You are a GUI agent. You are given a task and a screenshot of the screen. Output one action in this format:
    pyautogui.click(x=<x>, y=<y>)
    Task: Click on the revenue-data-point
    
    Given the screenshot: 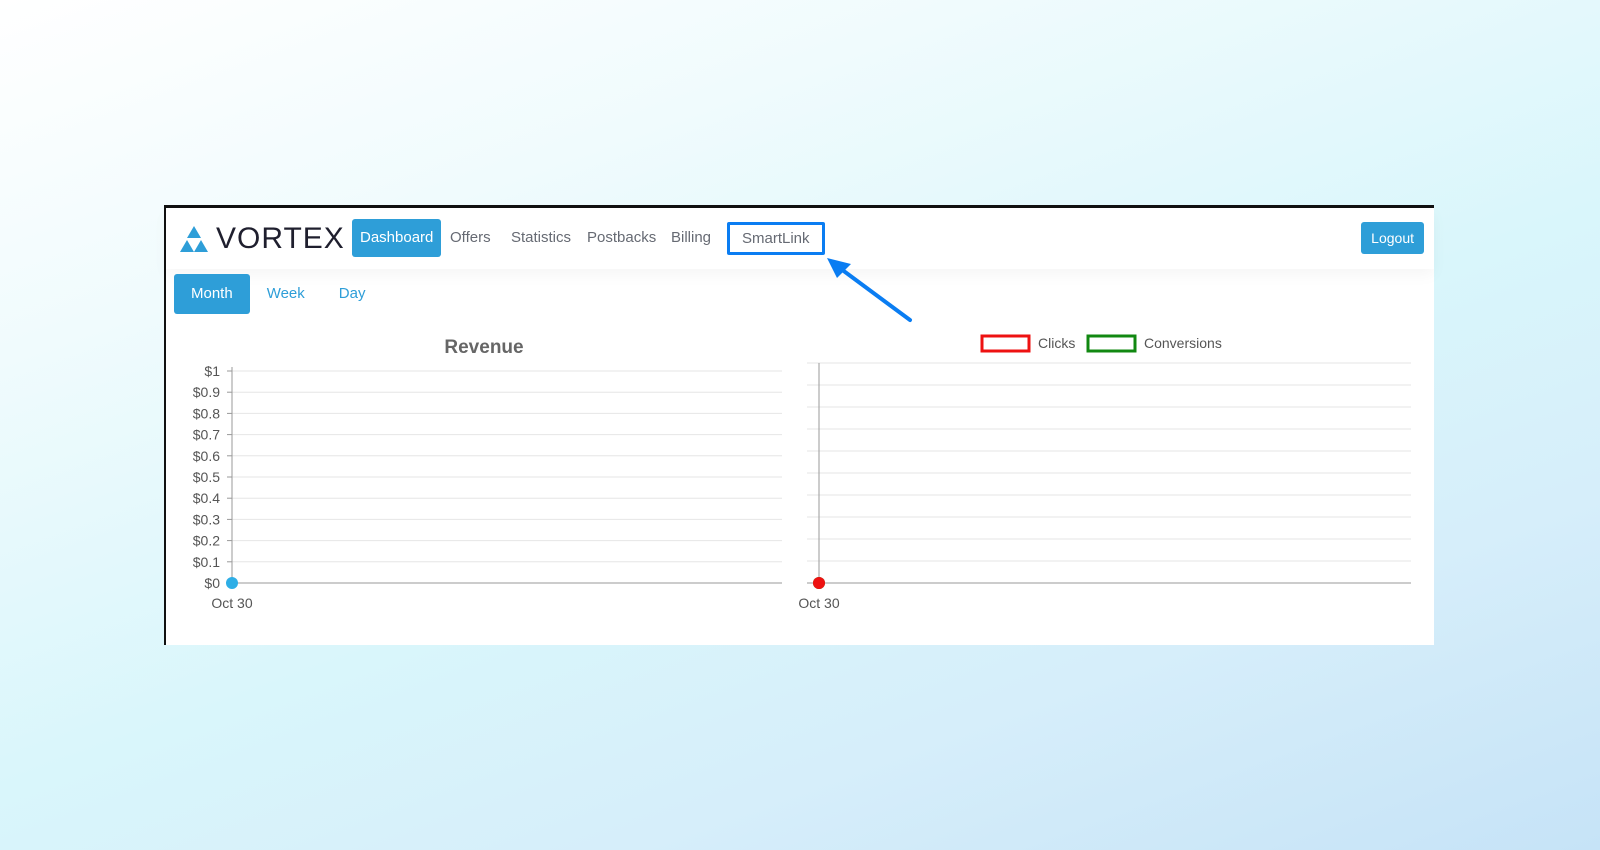 What is the action you would take?
    pyautogui.click(x=232, y=583)
    